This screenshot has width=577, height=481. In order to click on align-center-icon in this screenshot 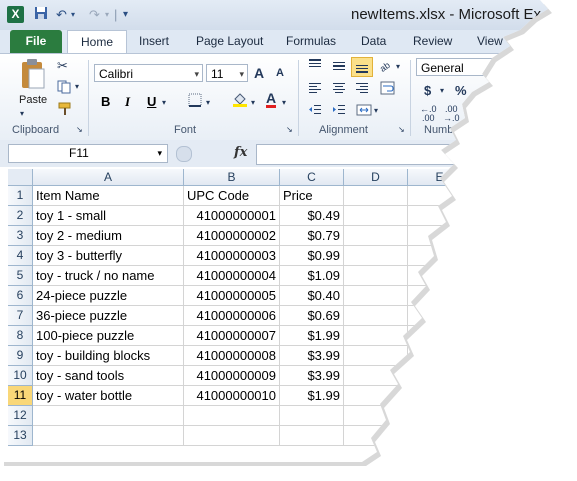, I will do `click(339, 89)`.